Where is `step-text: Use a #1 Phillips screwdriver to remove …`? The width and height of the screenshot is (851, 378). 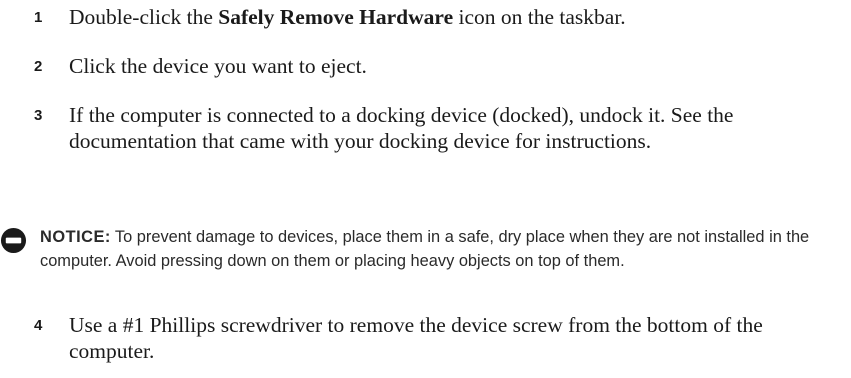 step-text: Use a #1 Phillips screwdriver to remove … is located at coordinates (416, 338).